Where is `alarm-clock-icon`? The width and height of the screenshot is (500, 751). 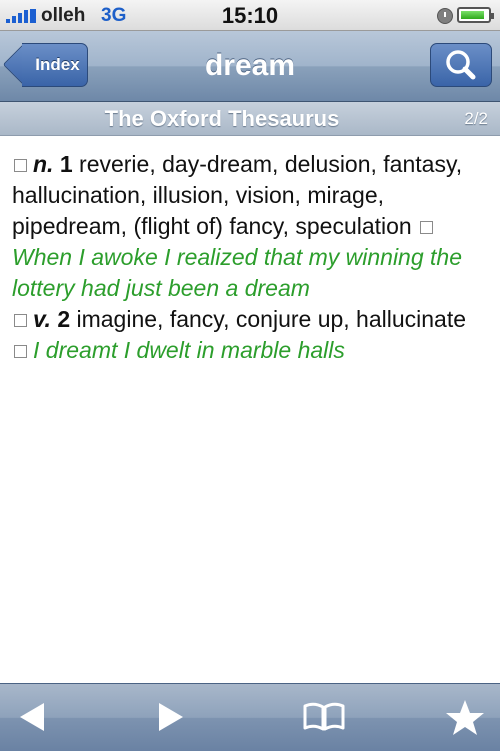
alarm-clock-icon is located at coordinates (445, 16).